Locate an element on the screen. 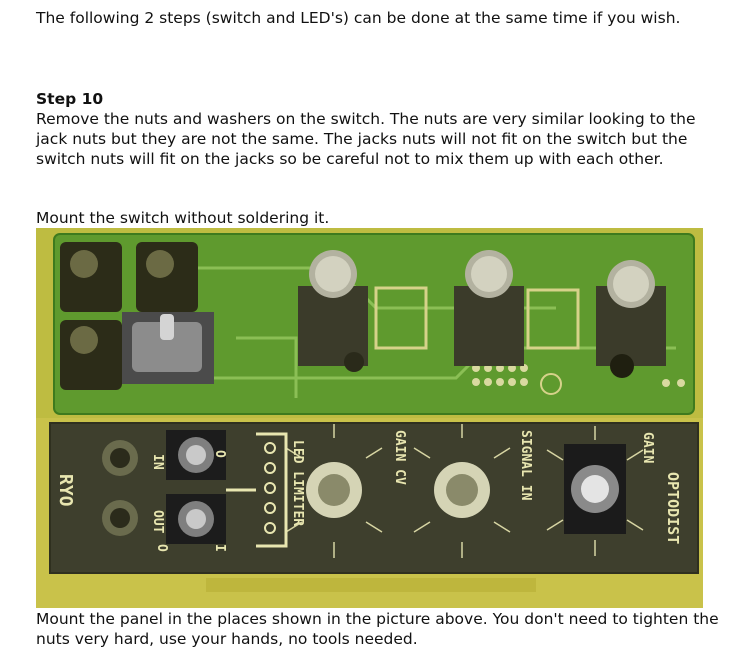 The width and height of the screenshot is (748, 667). label-switch-i: I is located at coordinates (219, 548).